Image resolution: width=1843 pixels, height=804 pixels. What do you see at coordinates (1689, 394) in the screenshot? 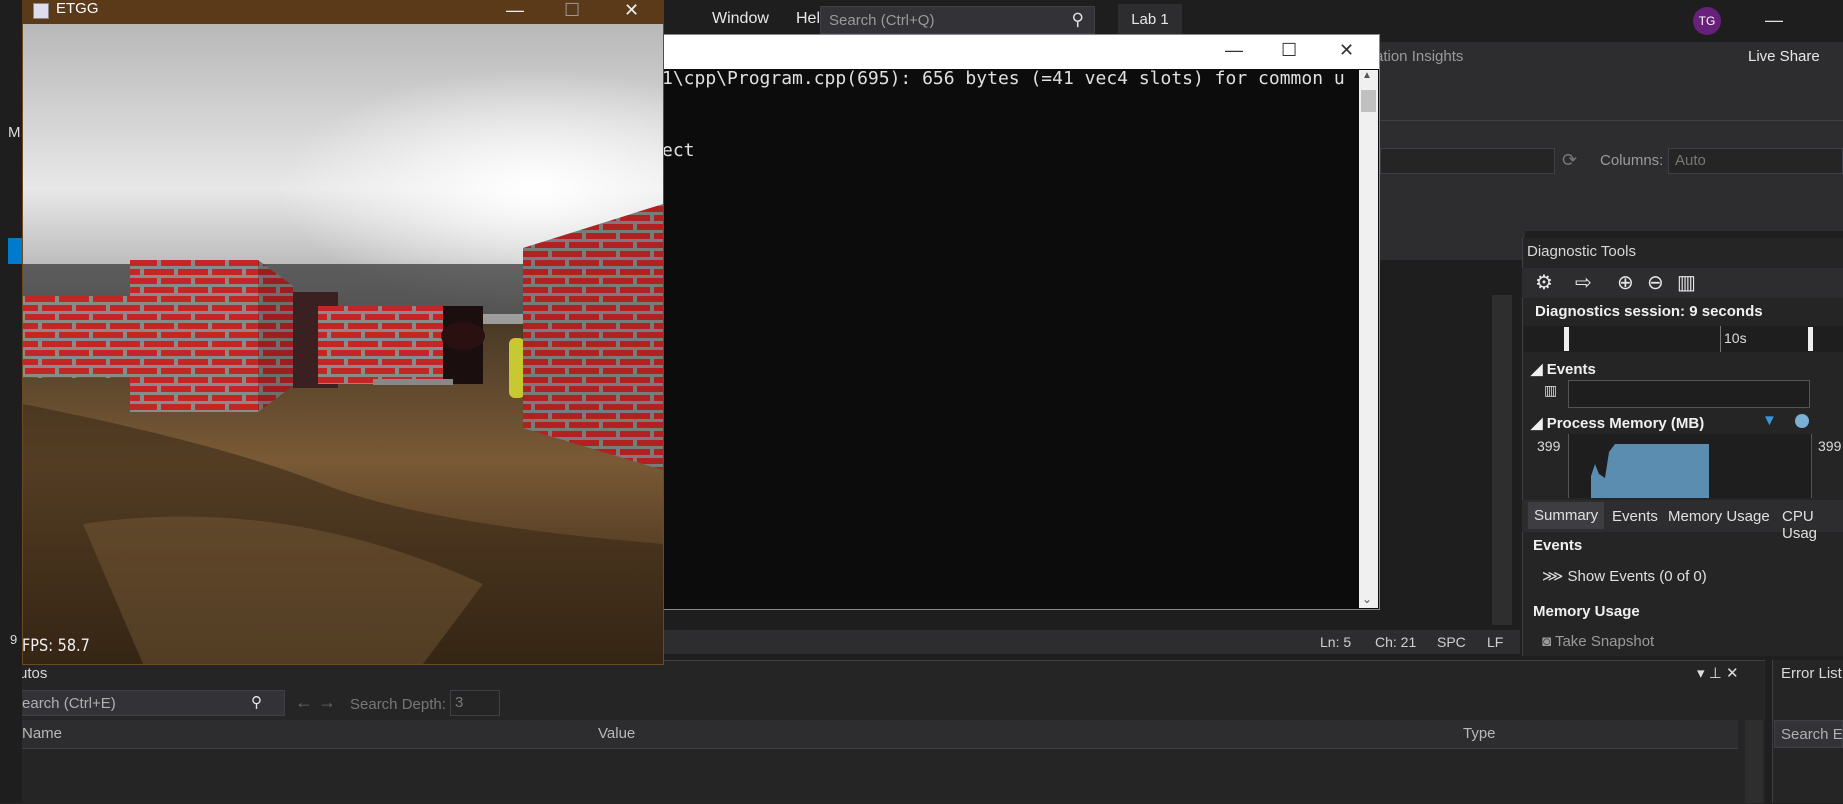
I see `events-track` at bounding box center [1689, 394].